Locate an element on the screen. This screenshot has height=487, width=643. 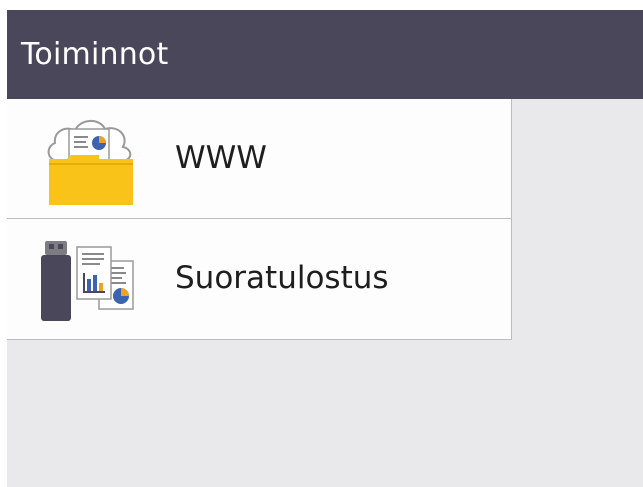
cloud-folder-icon is located at coordinates (90, 162).